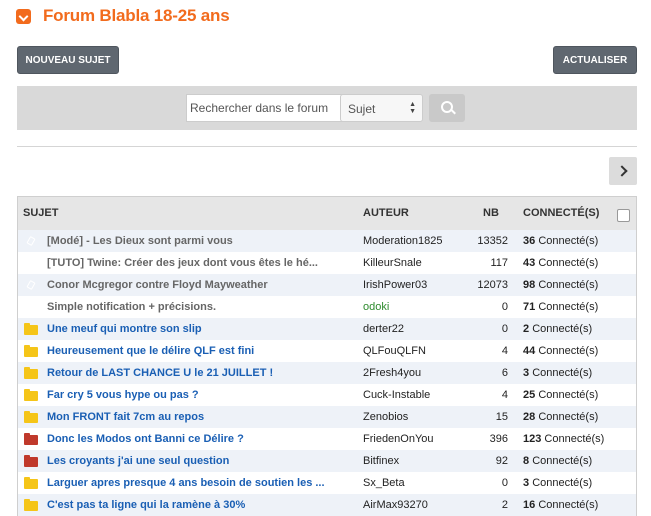 The width and height of the screenshot is (651, 516). I want to click on topic-link: Conor Mcgregor contre Floyd Mayweather, so click(157, 285).